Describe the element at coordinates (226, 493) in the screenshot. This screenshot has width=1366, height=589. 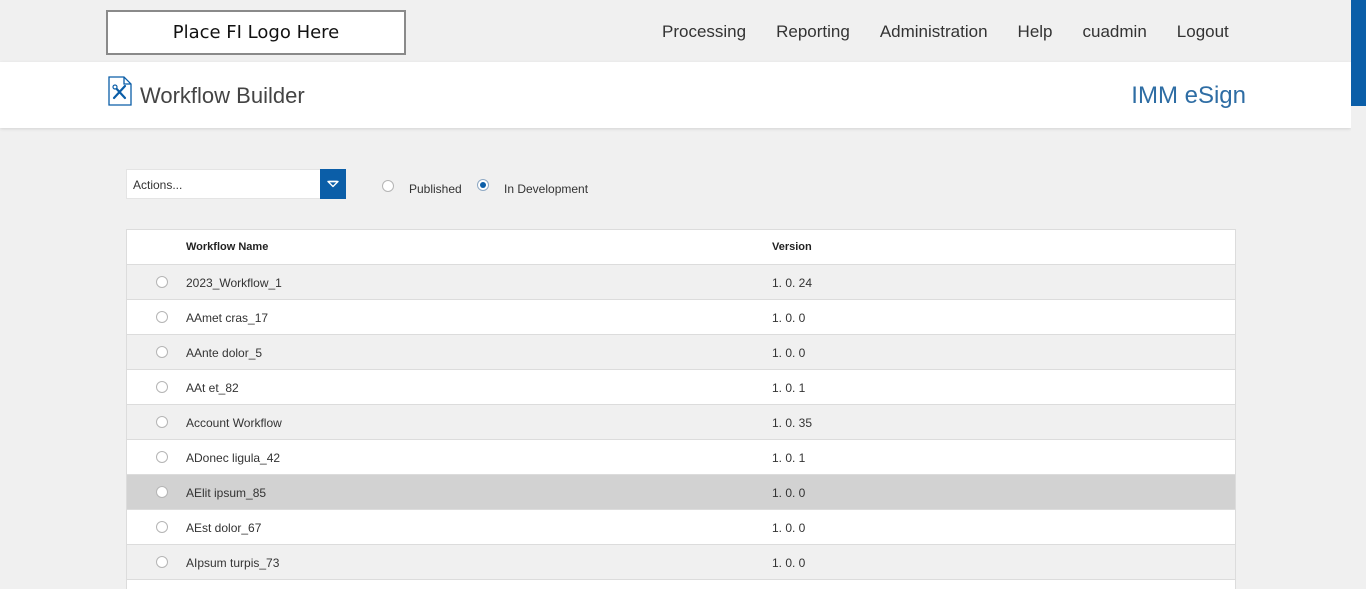
I see `workflow-name-cell: AElit ipsum_85` at that location.